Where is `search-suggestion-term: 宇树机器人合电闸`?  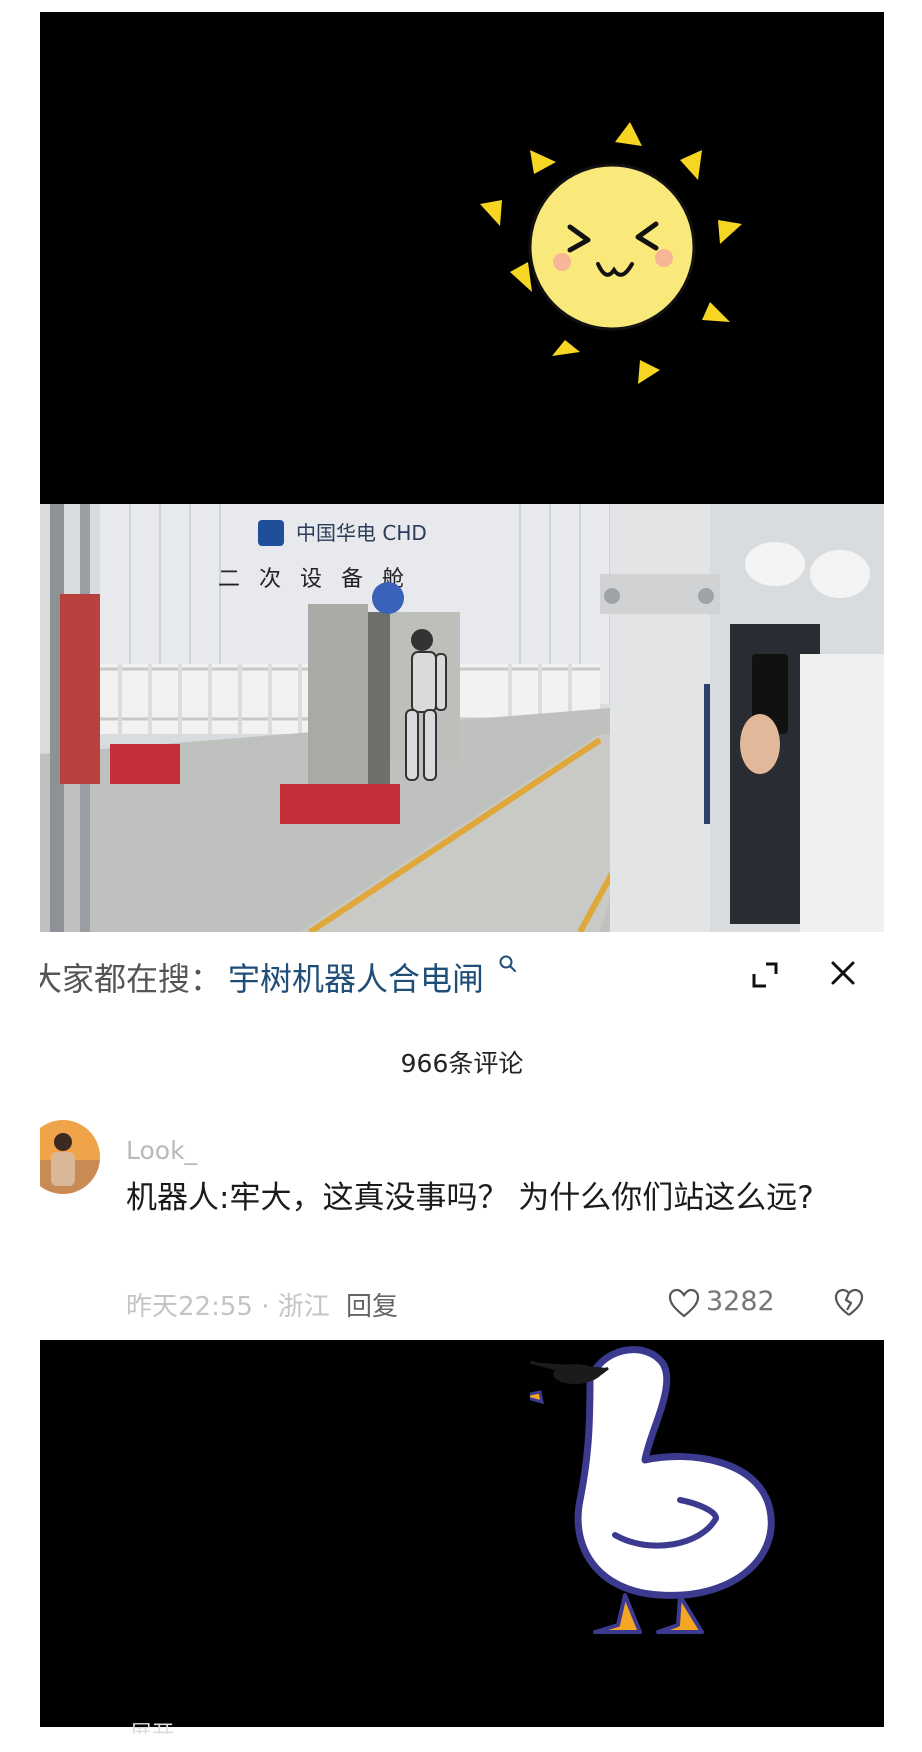 search-suggestion-term: 宇树机器人合电闸 is located at coordinates (356, 977).